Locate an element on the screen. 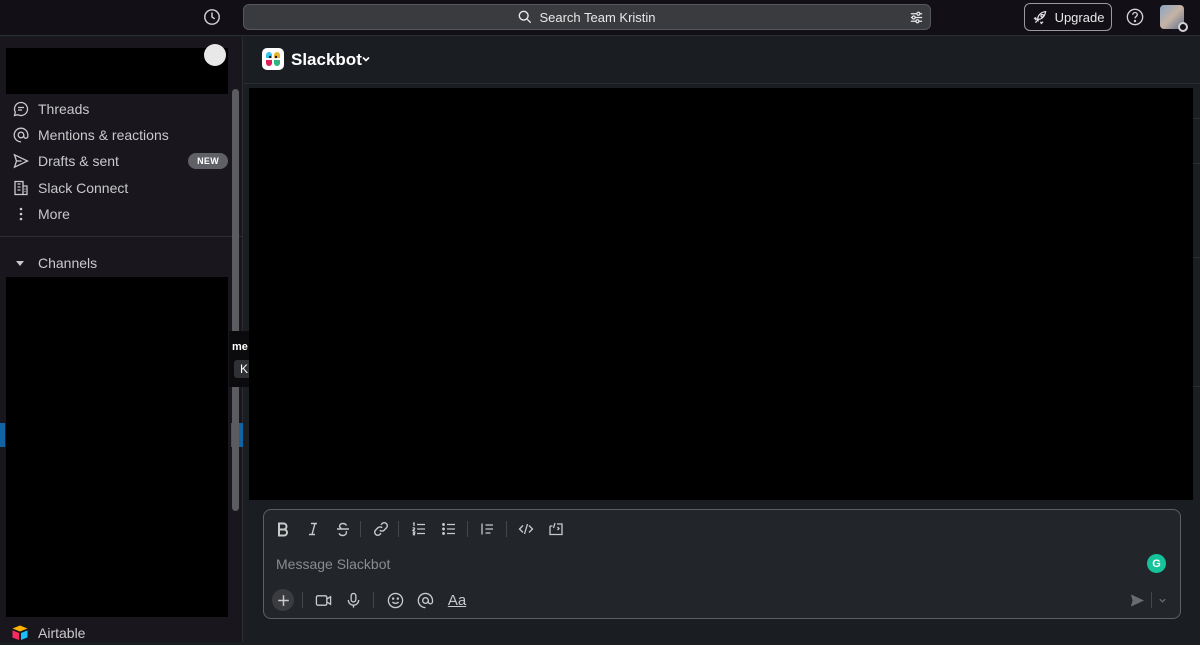 The height and width of the screenshot is (645, 1200). italic-icon is located at coordinates (313, 529).